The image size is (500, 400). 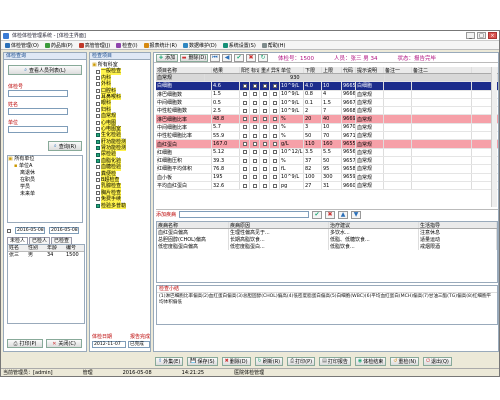 I want to click on table-row: 总胆固醇(CHOL)偏高 长期高脂饮食... 低脂、低糖饮食... 适量运动, so click(x=327, y=239).